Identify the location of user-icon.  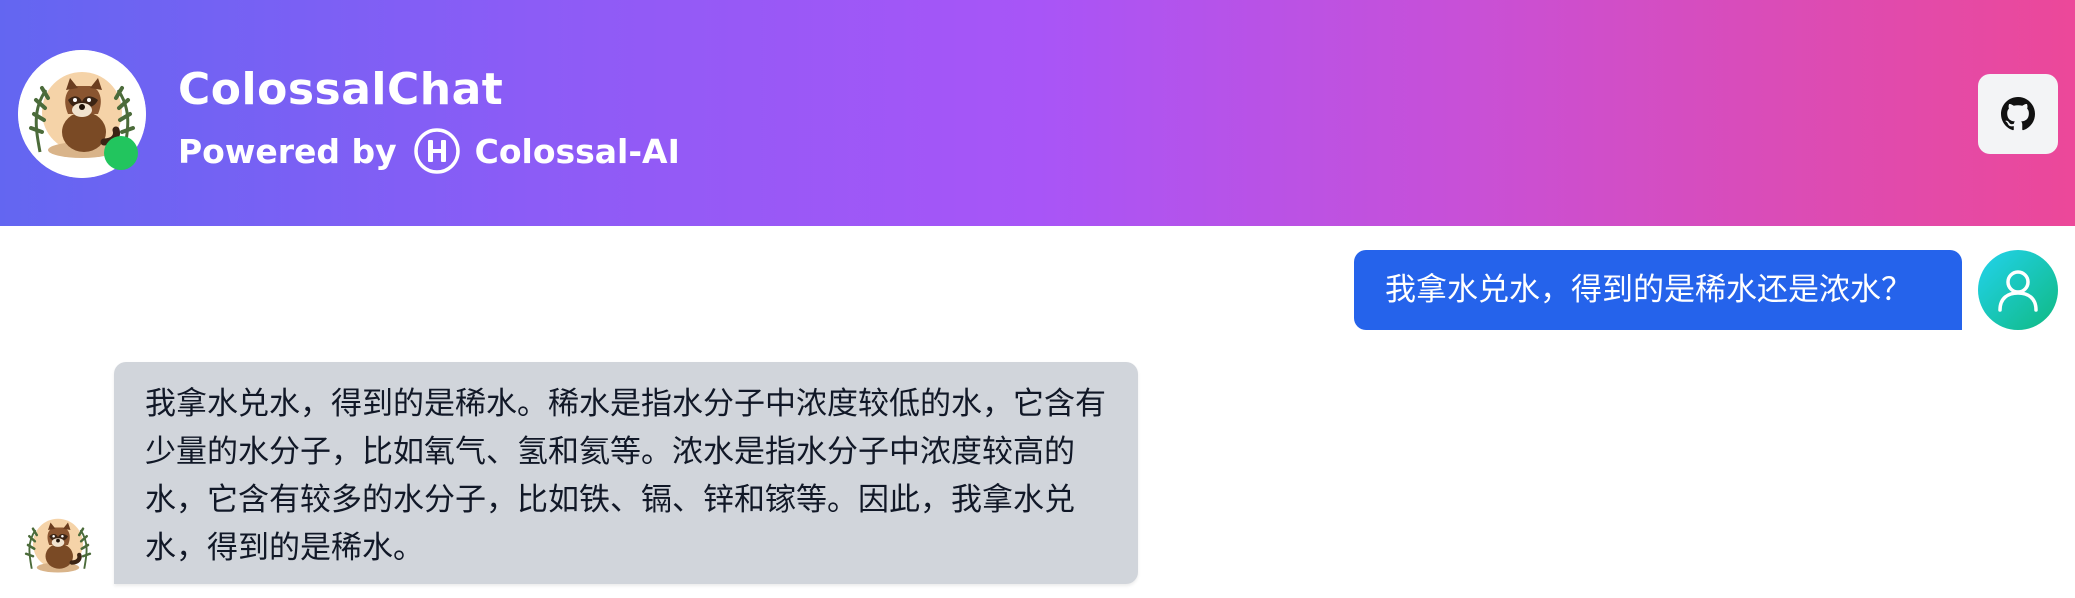
(2018, 291).